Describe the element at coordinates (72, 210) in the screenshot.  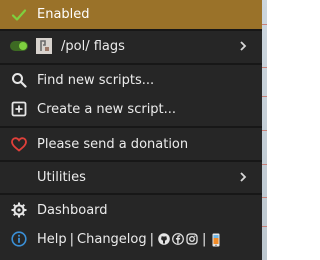
I see `dashboard-label: Dashboard` at that location.